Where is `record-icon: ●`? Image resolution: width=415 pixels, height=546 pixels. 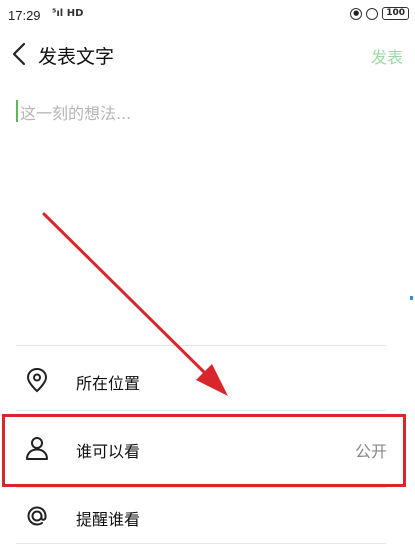 record-icon: ● is located at coordinates (356, 13).